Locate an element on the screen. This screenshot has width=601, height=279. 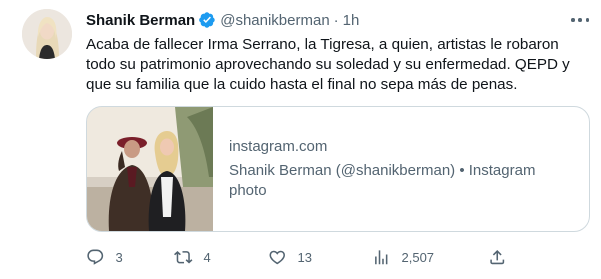
avatar is located at coordinates (47, 34).